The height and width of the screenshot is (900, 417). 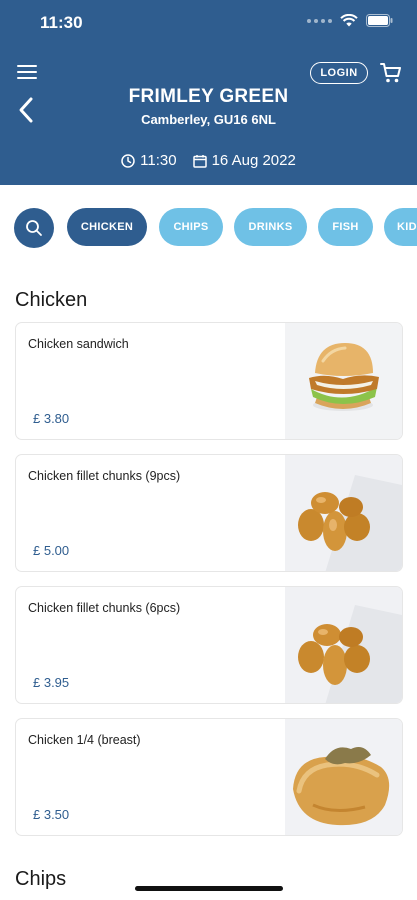 I want to click on product-card: Chicken 1/4 (breast) £ 3.50, so click(x=209, y=777).